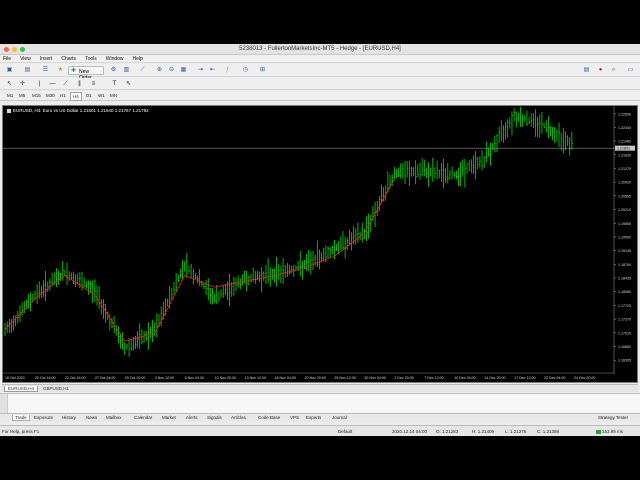  What do you see at coordinates (624, 333) in the screenshot?
I see `y-tick-label: 1.17015` at bounding box center [624, 333].